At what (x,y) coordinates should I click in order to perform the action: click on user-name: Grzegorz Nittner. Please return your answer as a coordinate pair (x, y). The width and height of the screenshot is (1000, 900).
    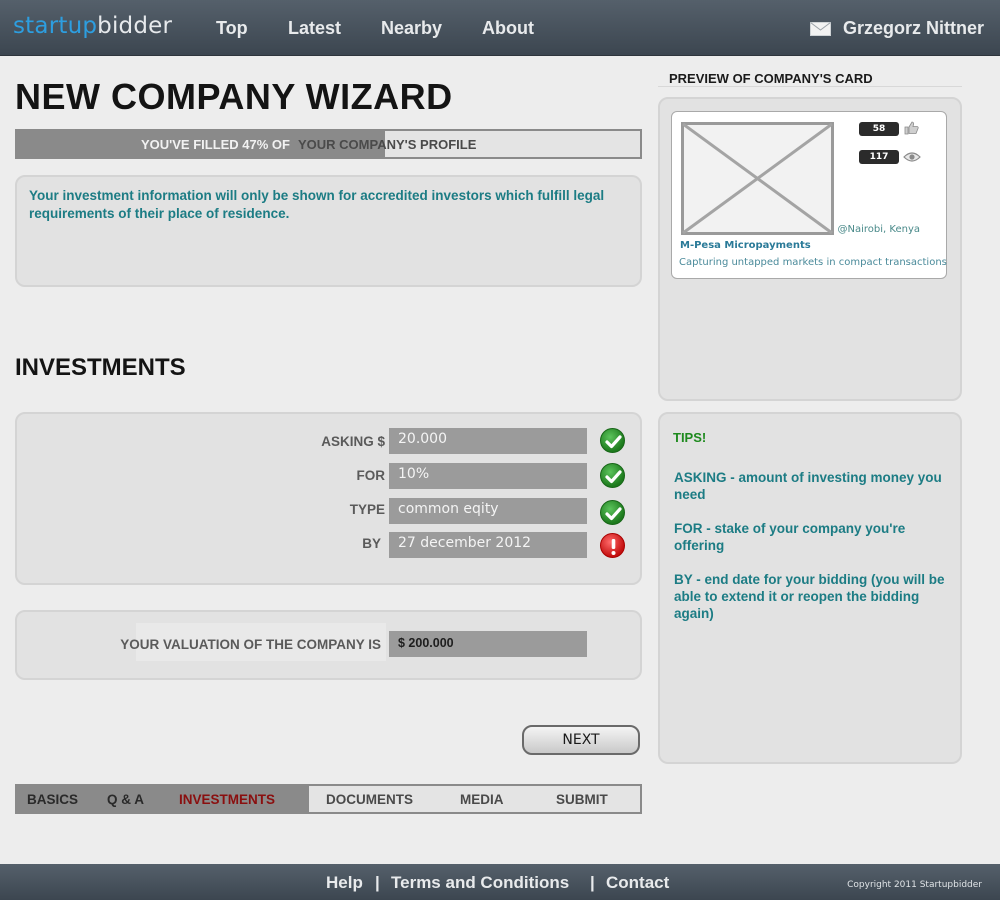
    Looking at the image, I should click on (913, 28).